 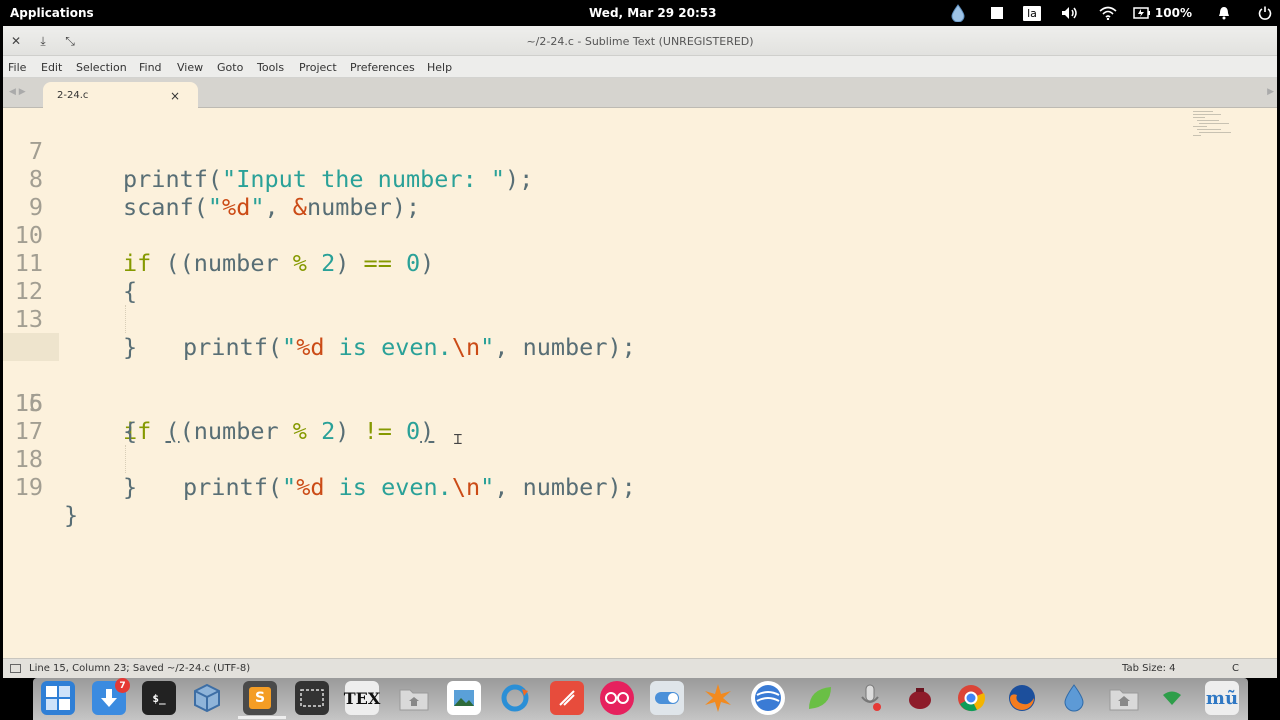 I want to click on panel-toggle-icon, so click(x=15, y=668).